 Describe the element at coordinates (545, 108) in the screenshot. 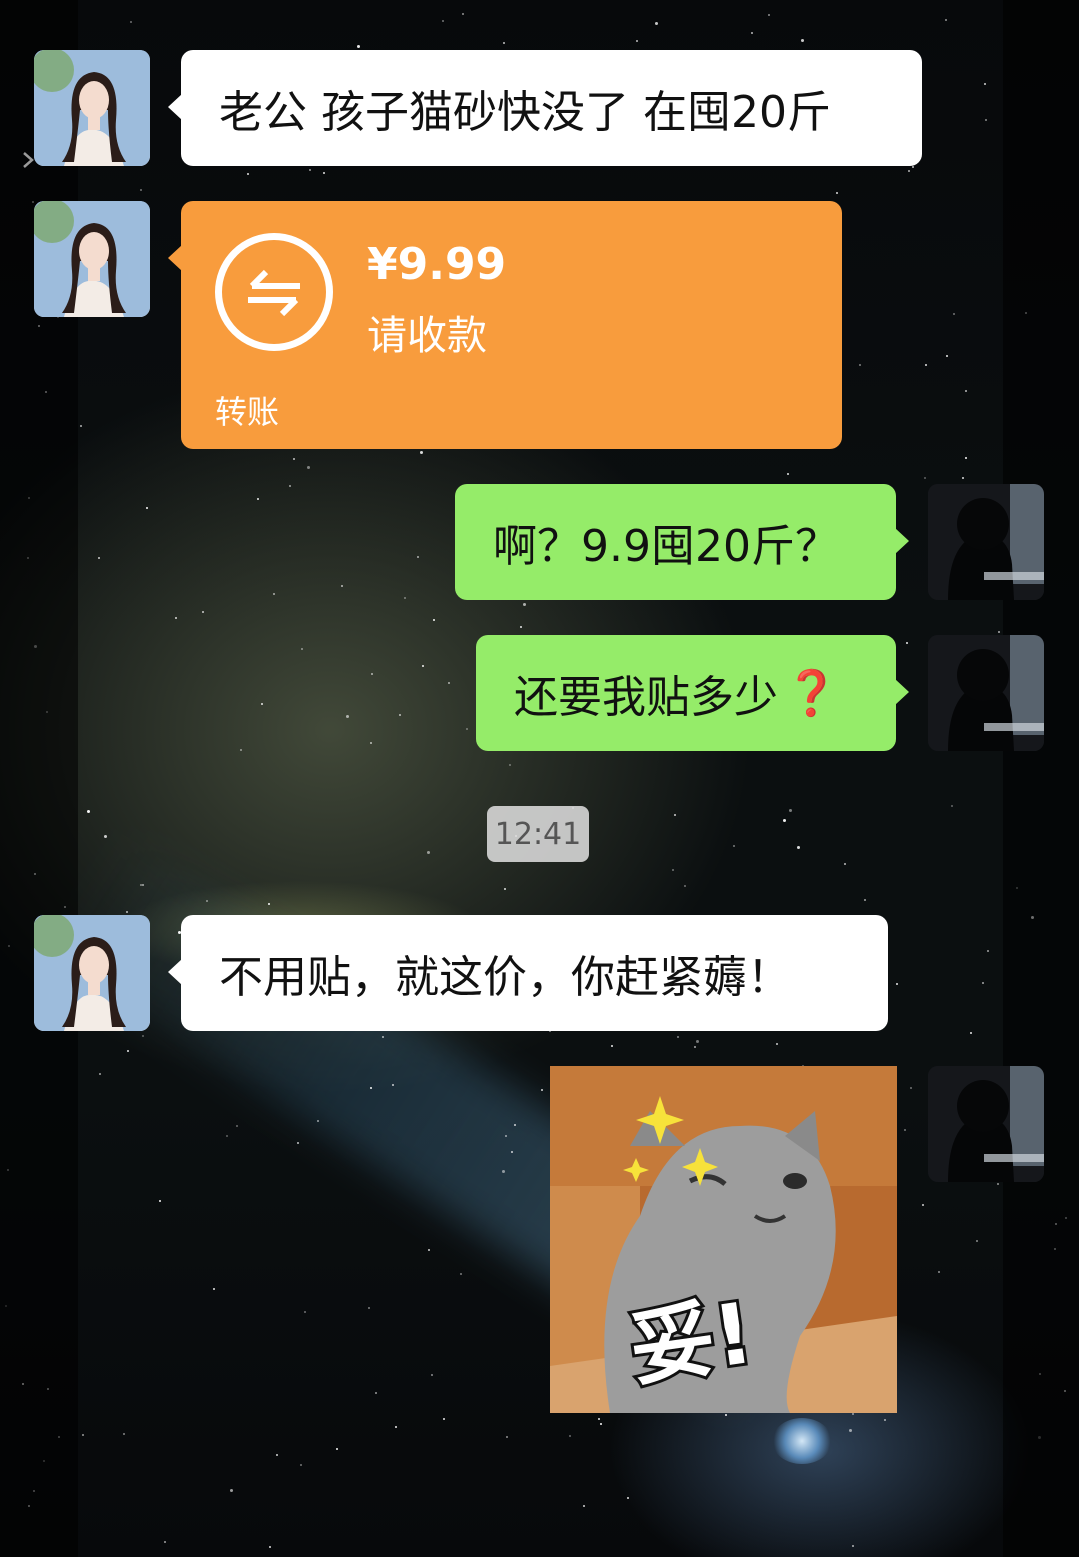

I see `message-bubble-incoming: 老公 孩子猫砂快没了 在囤20斤` at that location.